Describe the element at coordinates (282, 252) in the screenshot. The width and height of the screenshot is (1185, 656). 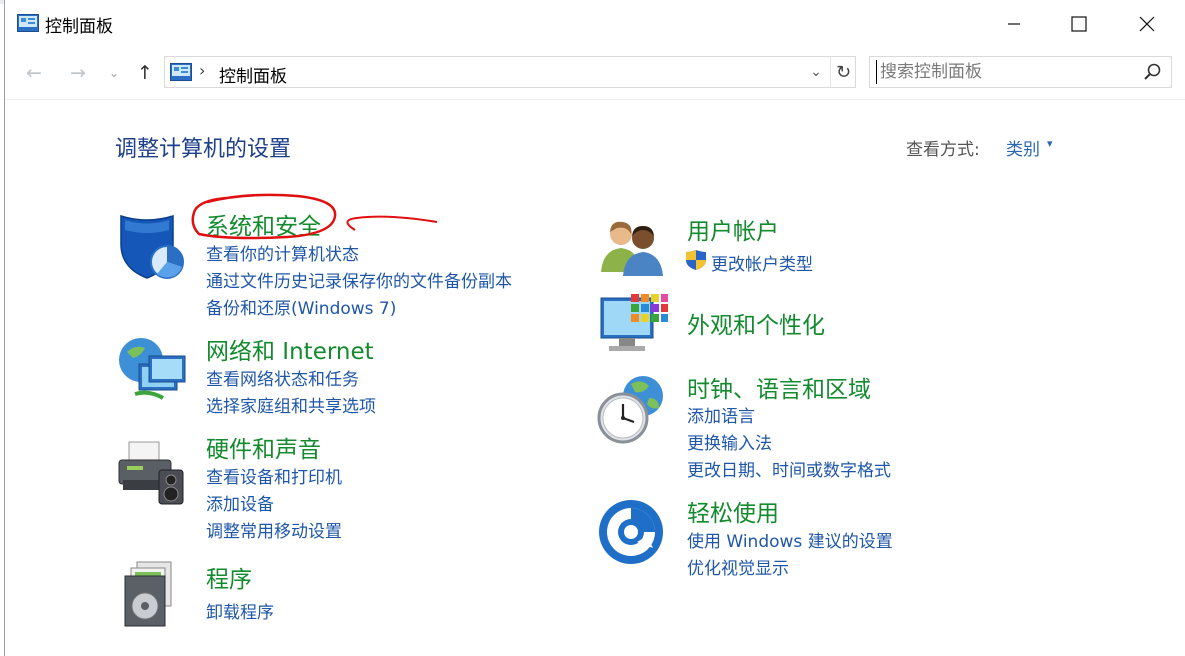
I see `link-view-computer-status: 查看你的计算机状态` at that location.